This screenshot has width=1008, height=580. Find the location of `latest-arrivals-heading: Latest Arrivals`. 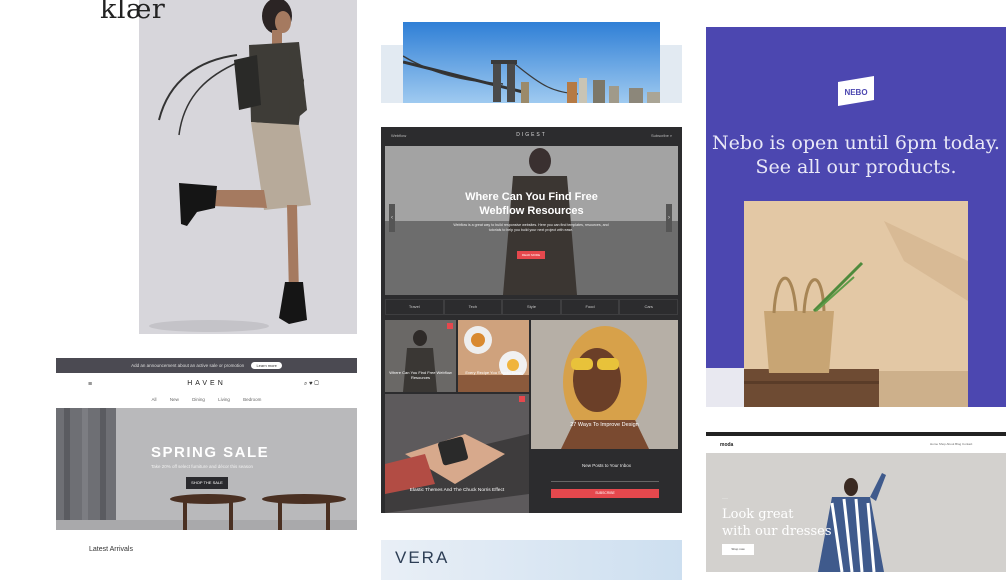

latest-arrivals-heading: Latest Arrivals is located at coordinates (111, 549).